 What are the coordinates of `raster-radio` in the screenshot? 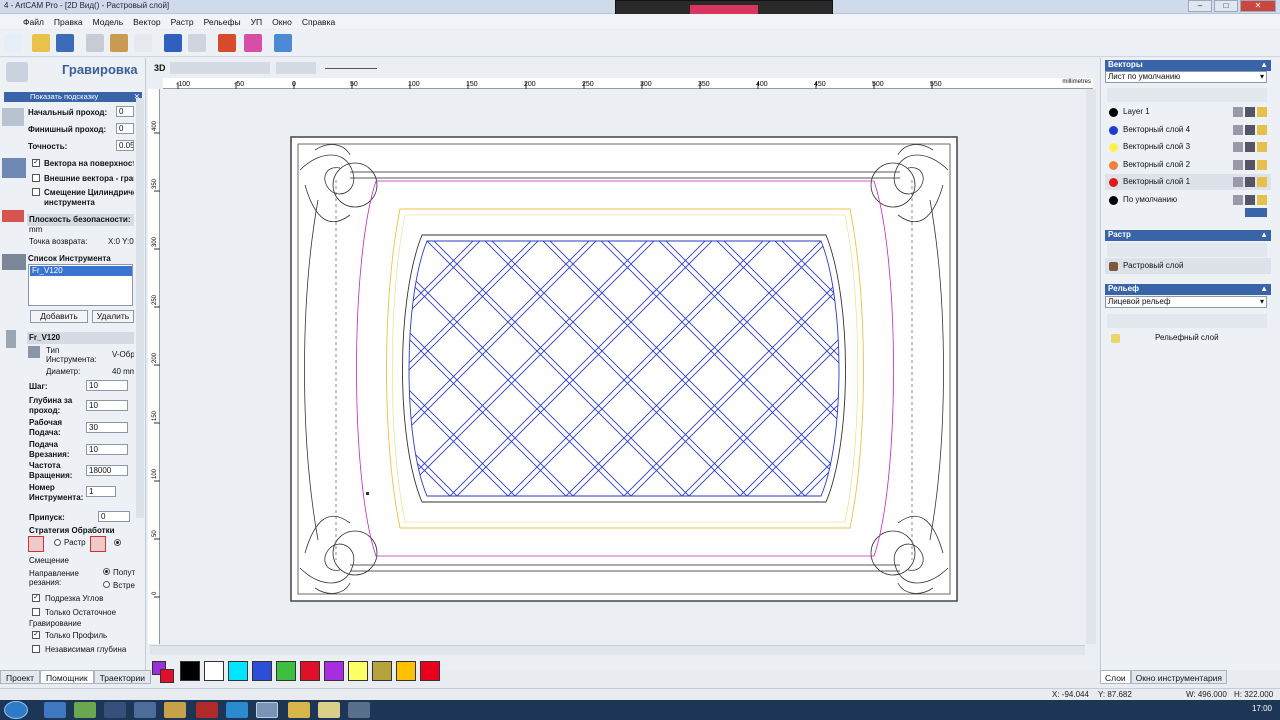 It's located at (57, 542).